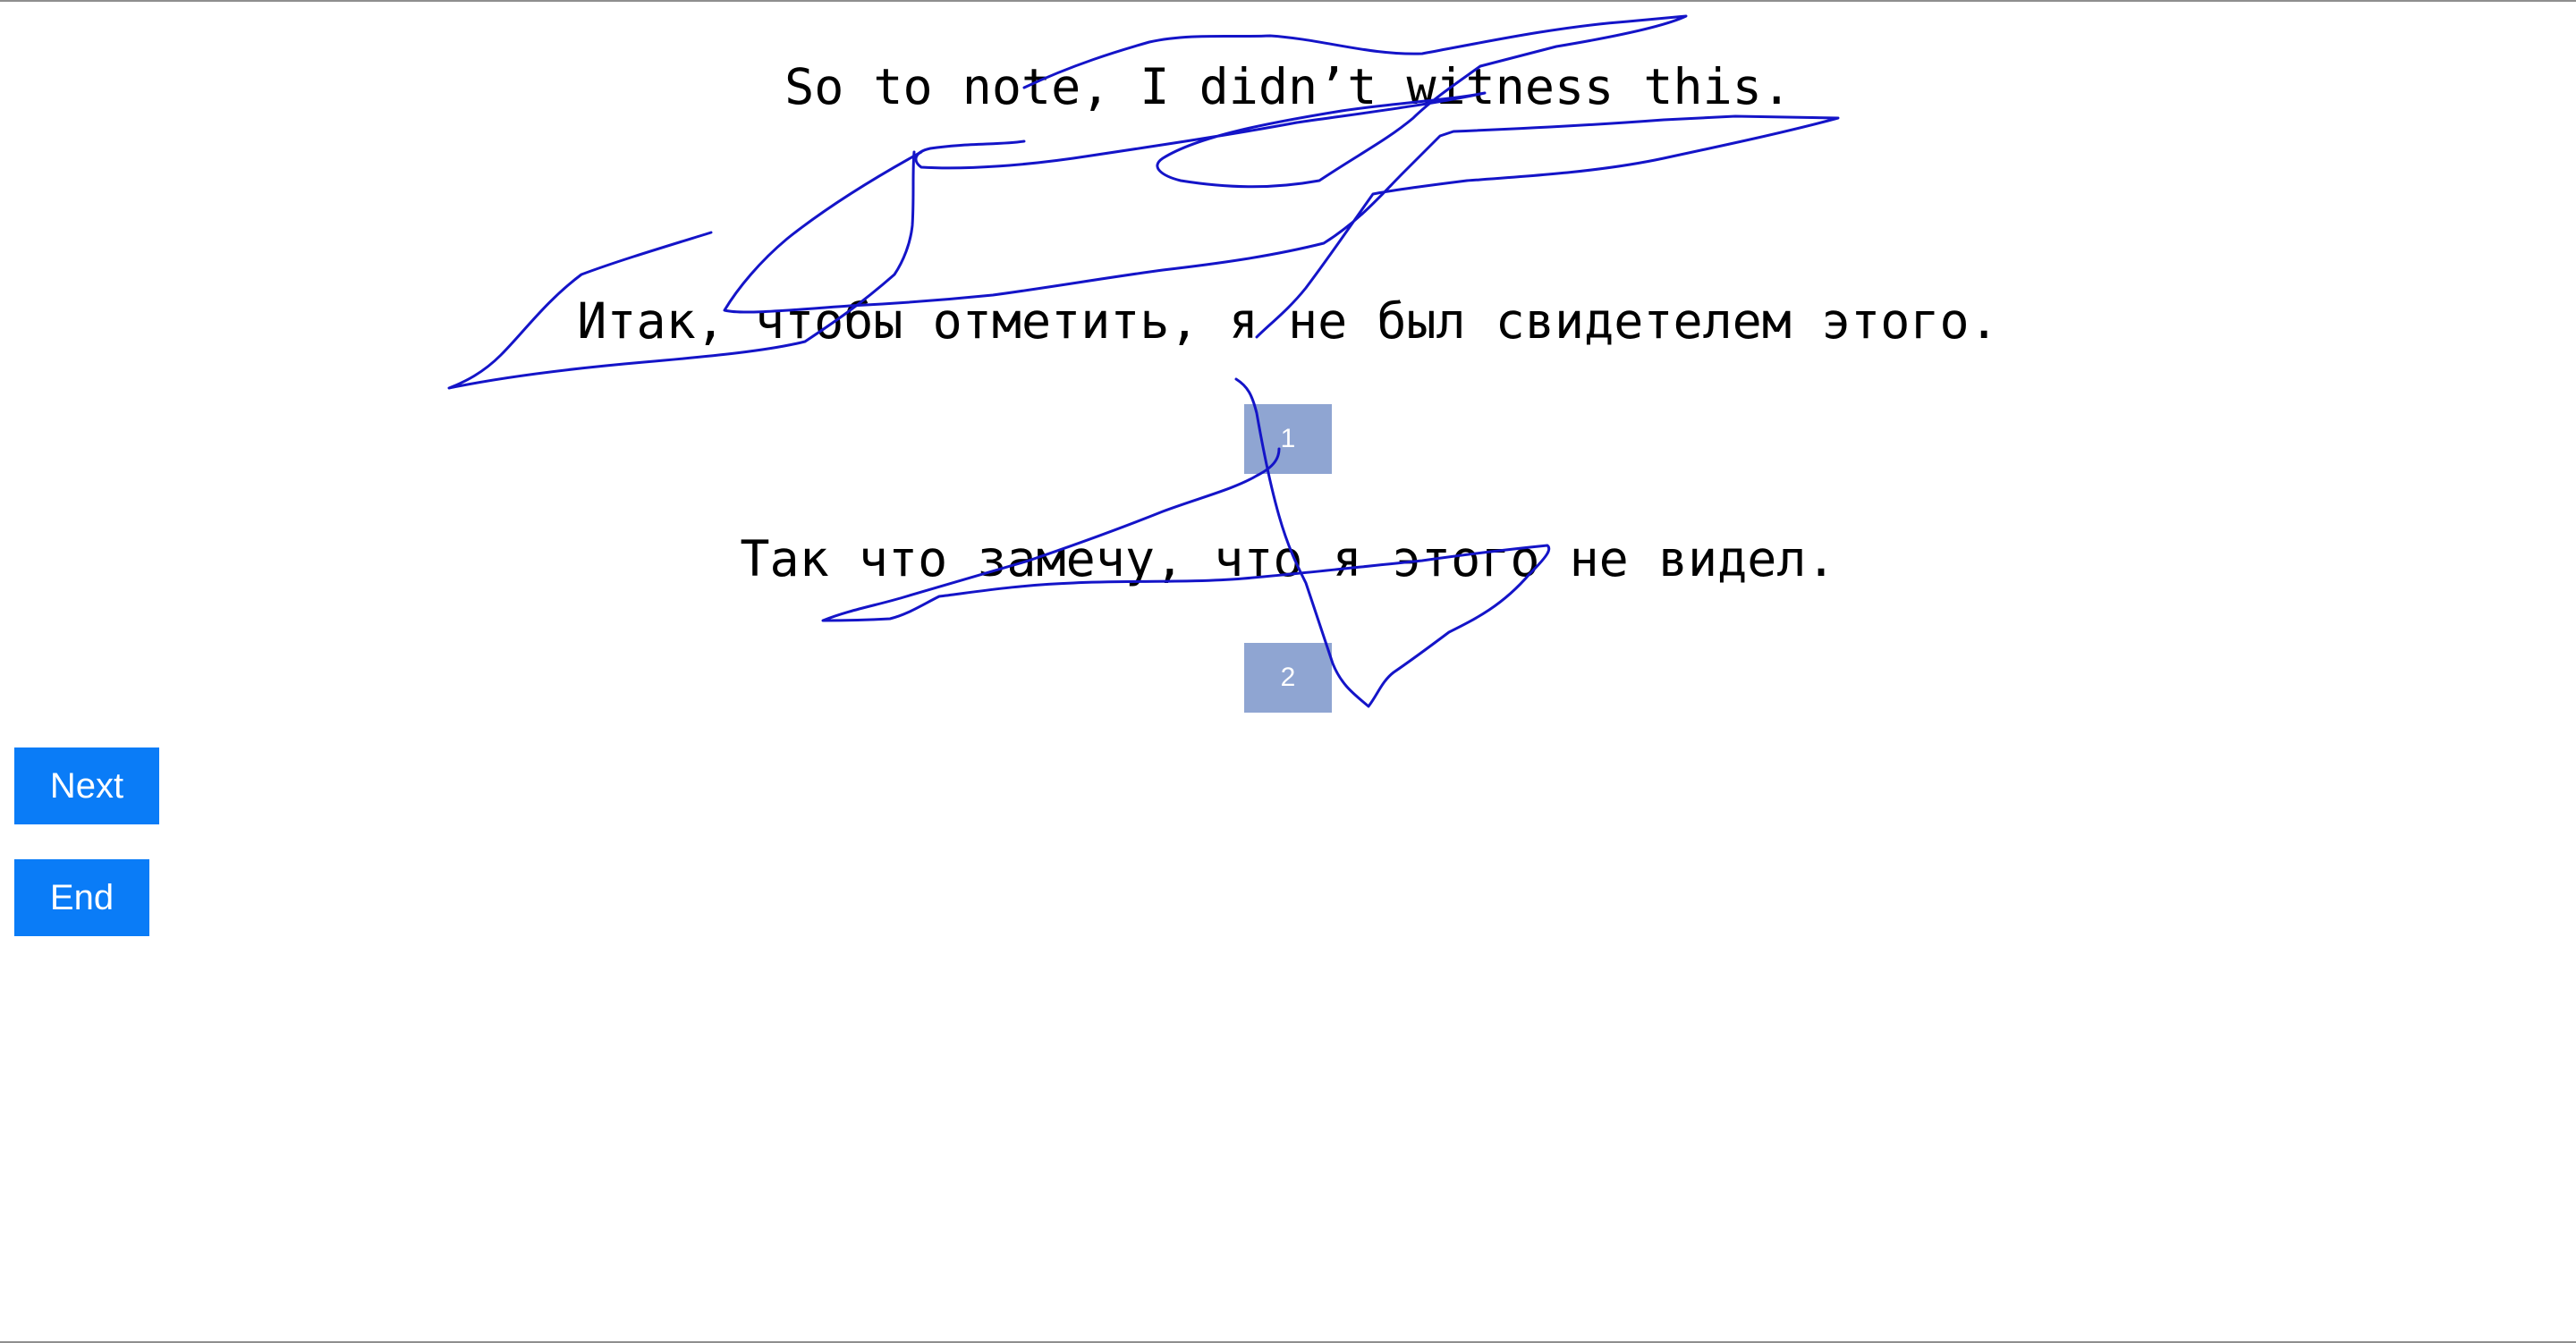 This screenshot has height=1343, width=2576. I want to click on end-button: End, so click(81, 897).